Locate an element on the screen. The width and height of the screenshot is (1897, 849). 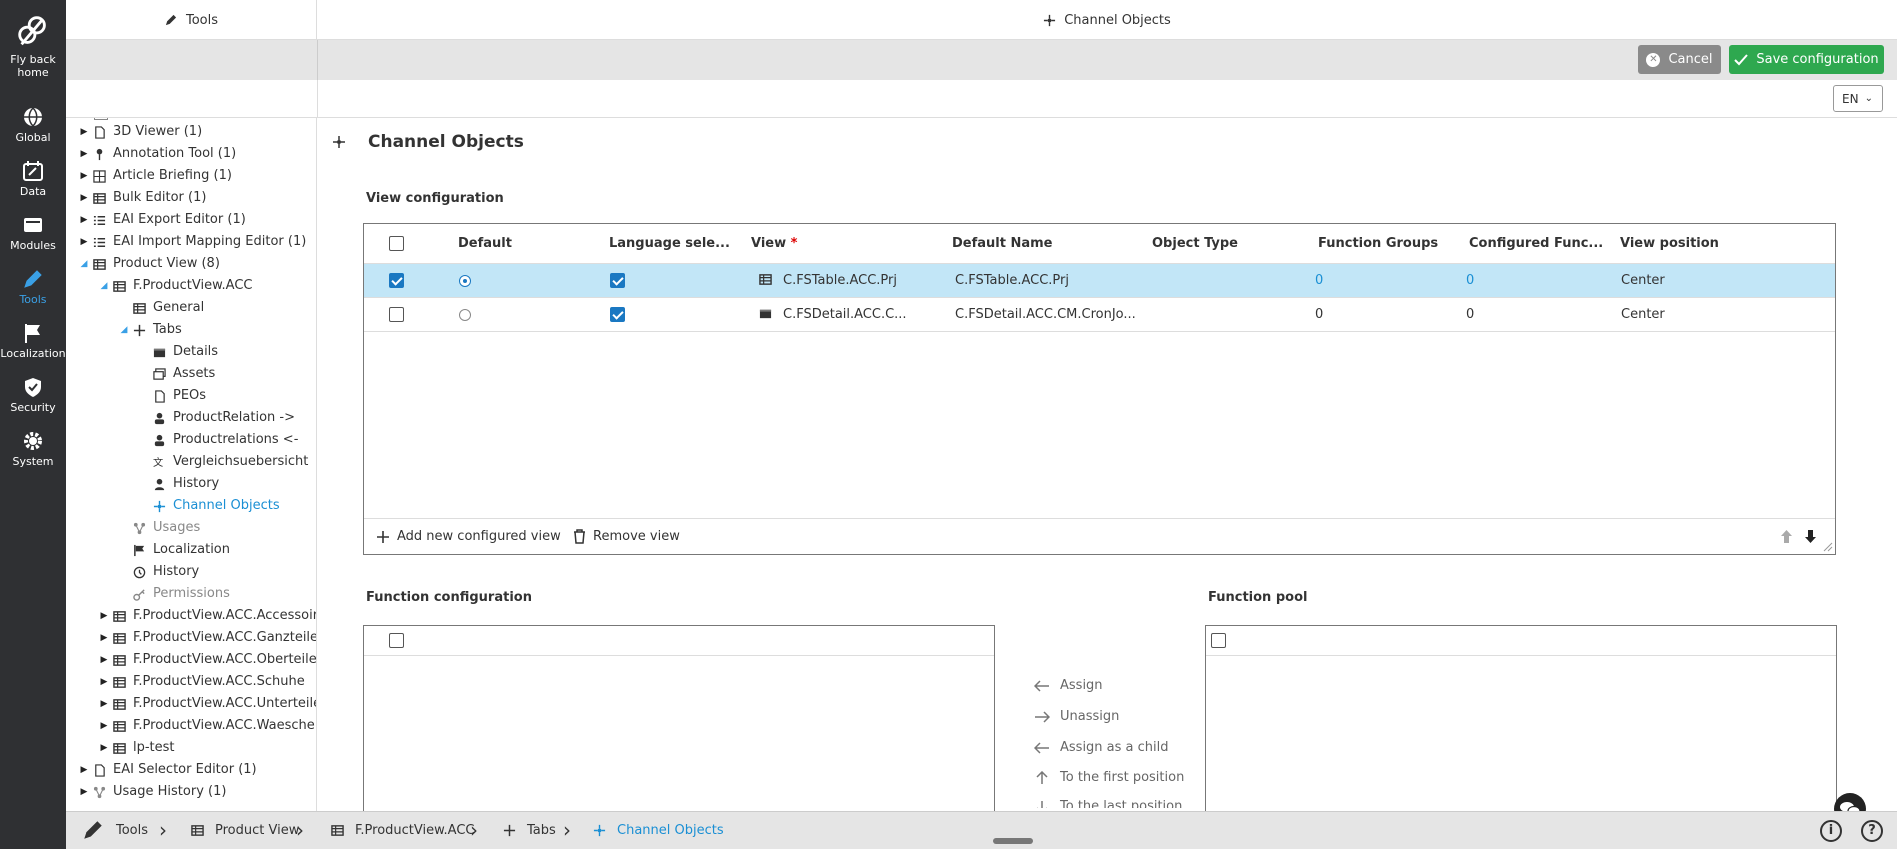
col-function-groups: Function Groups is located at coordinates (1378, 243).